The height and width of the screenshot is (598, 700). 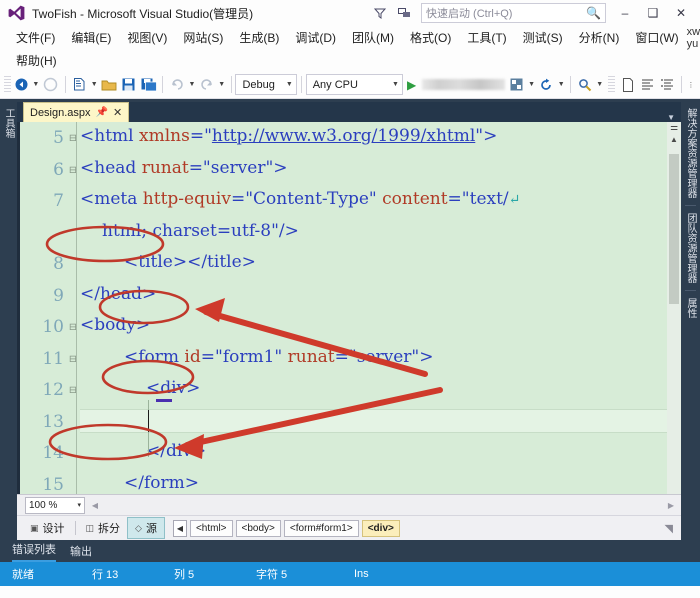 I want to click on editor-vertical-scrollbar: ⚌ ▲, so click(x=674, y=308).